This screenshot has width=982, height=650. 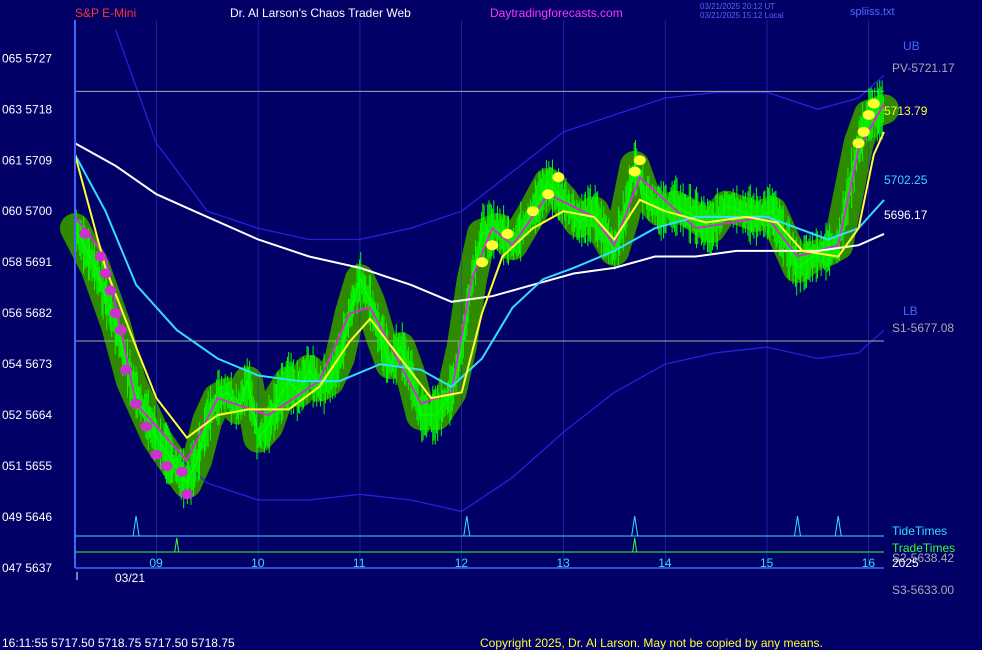 What do you see at coordinates (767, 563) in the screenshot?
I see `x-tick-label: 15` at bounding box center [767, 563].